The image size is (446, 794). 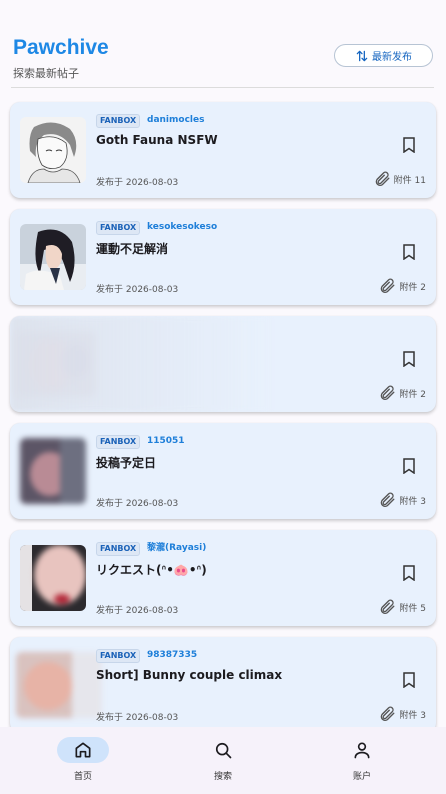 I want to click on nav-account-label: 账户, so click(x=361, y=777).